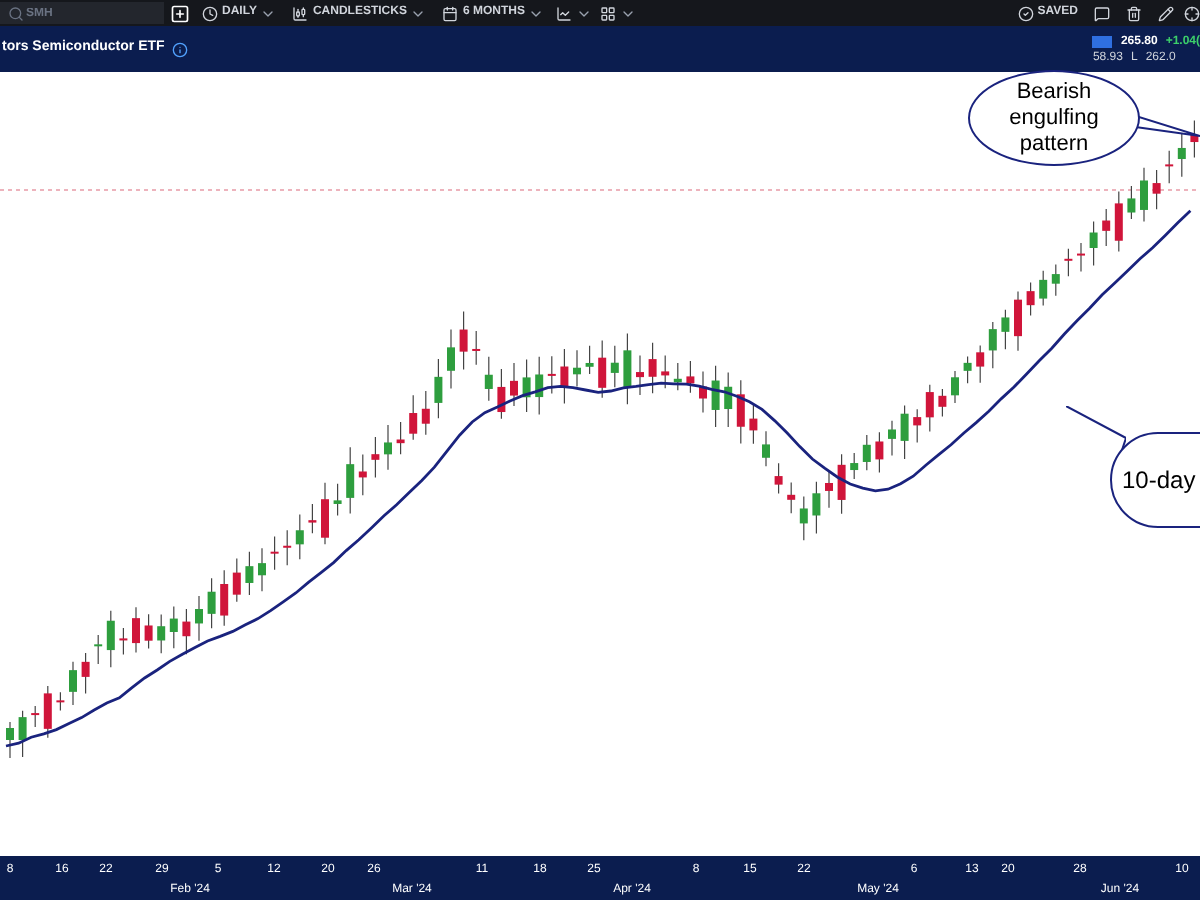 Image resolution: width=1200 pixels, height=900 pixels. What do you see at coordinates (1134, 13) in the screenshot?
I see `trash-icon` at bounding box center [1134, 13].